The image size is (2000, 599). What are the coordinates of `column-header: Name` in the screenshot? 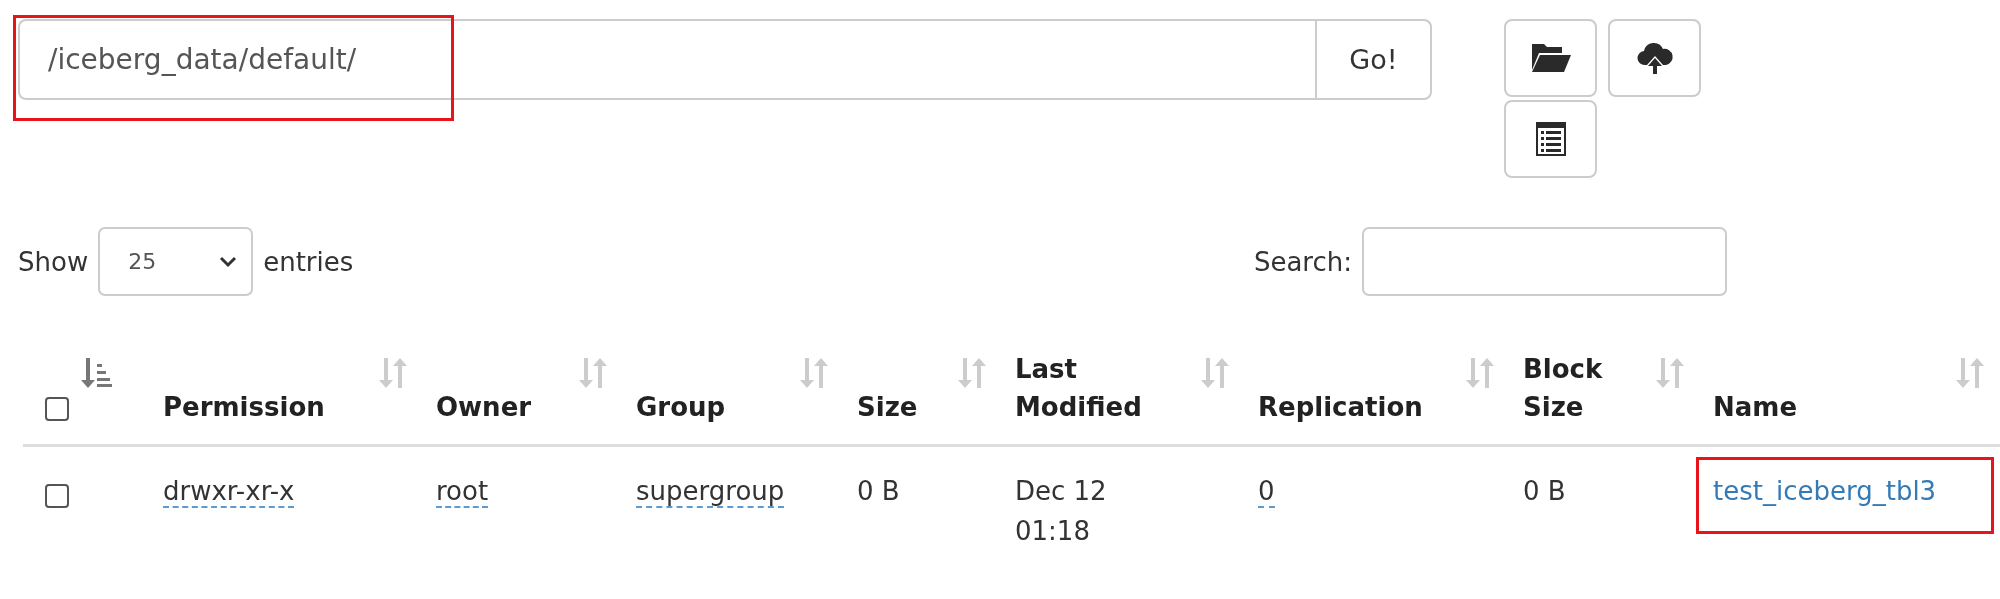 It's located at (1755, 407).